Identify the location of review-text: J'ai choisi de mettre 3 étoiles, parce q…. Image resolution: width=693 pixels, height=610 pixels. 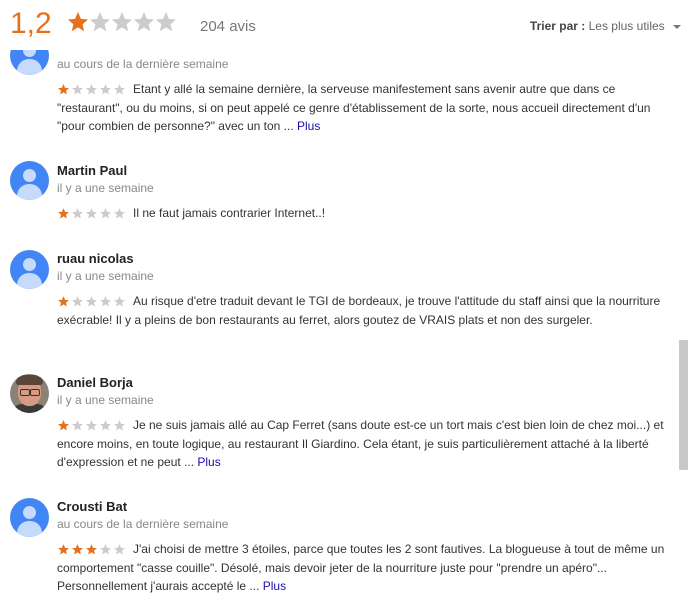
(361, 567).